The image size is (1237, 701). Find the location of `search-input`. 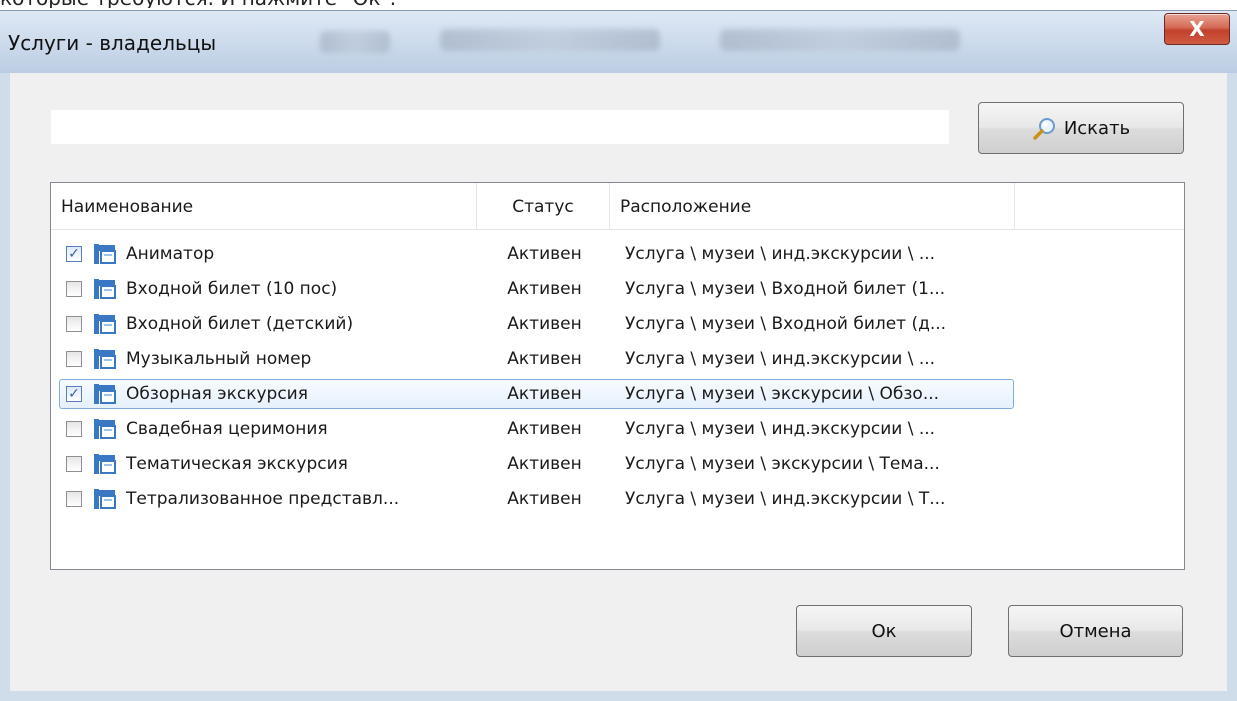

search-input is located at coordinates (500, 127).